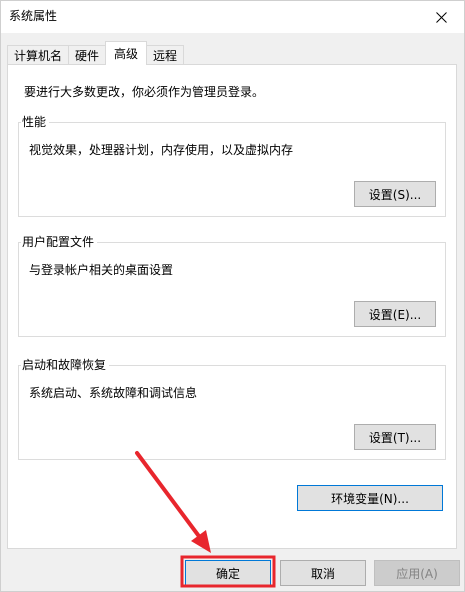 Image resolution: width=465 pixels, height=592 pixels. I want to click on close-button, so click(441, 17).